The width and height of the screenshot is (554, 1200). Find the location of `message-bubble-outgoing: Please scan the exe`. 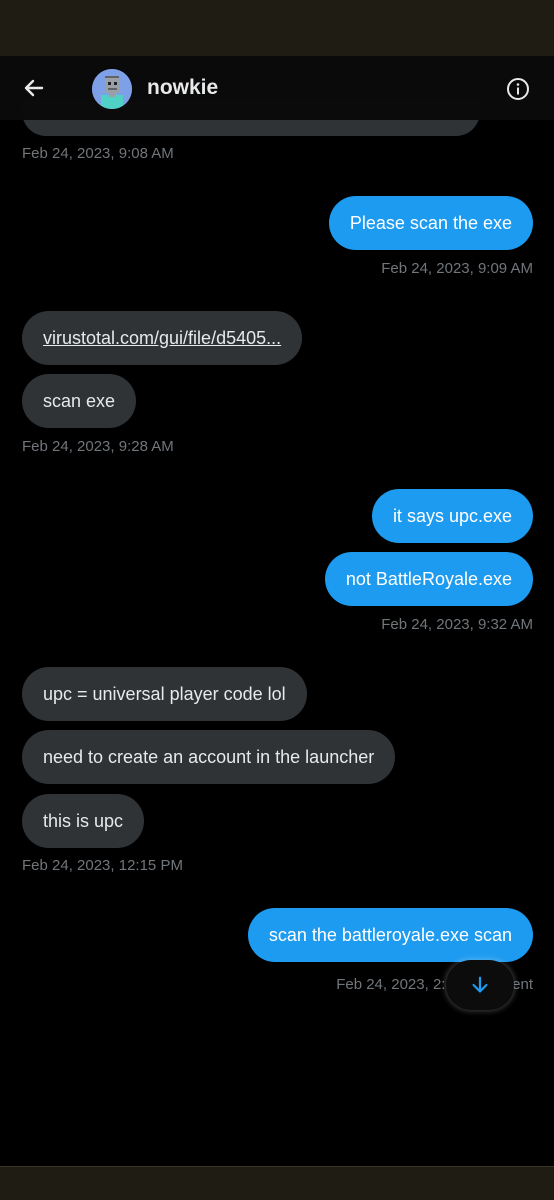

message-bubble-outgoing: Please scan the exe is located at coordinates (430, 223).